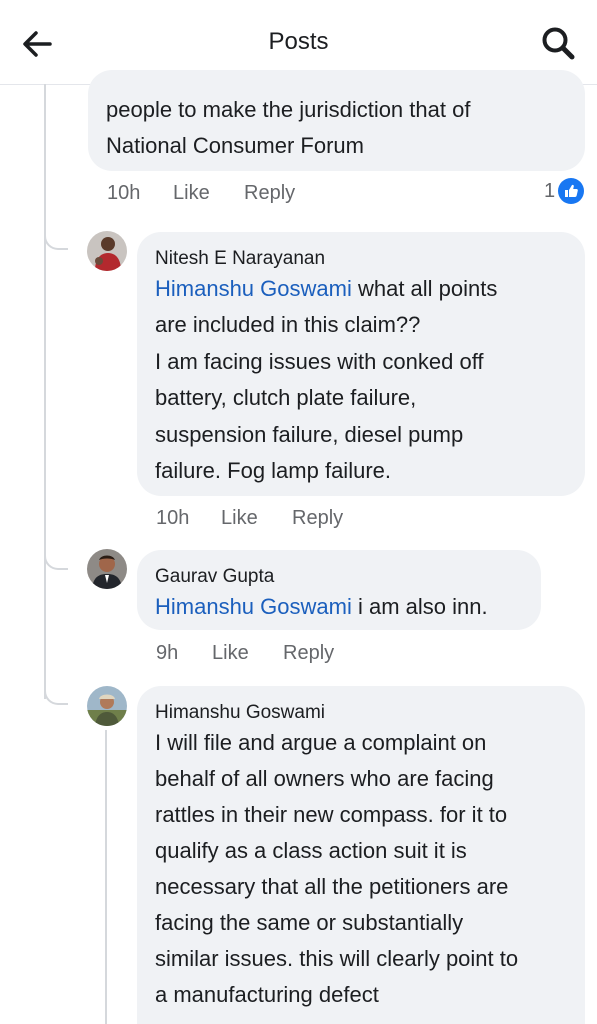 The width and height of the screenshot is (597, 1024). I want to click on comment-author: Gaurav Gupta, so click(214, 577).